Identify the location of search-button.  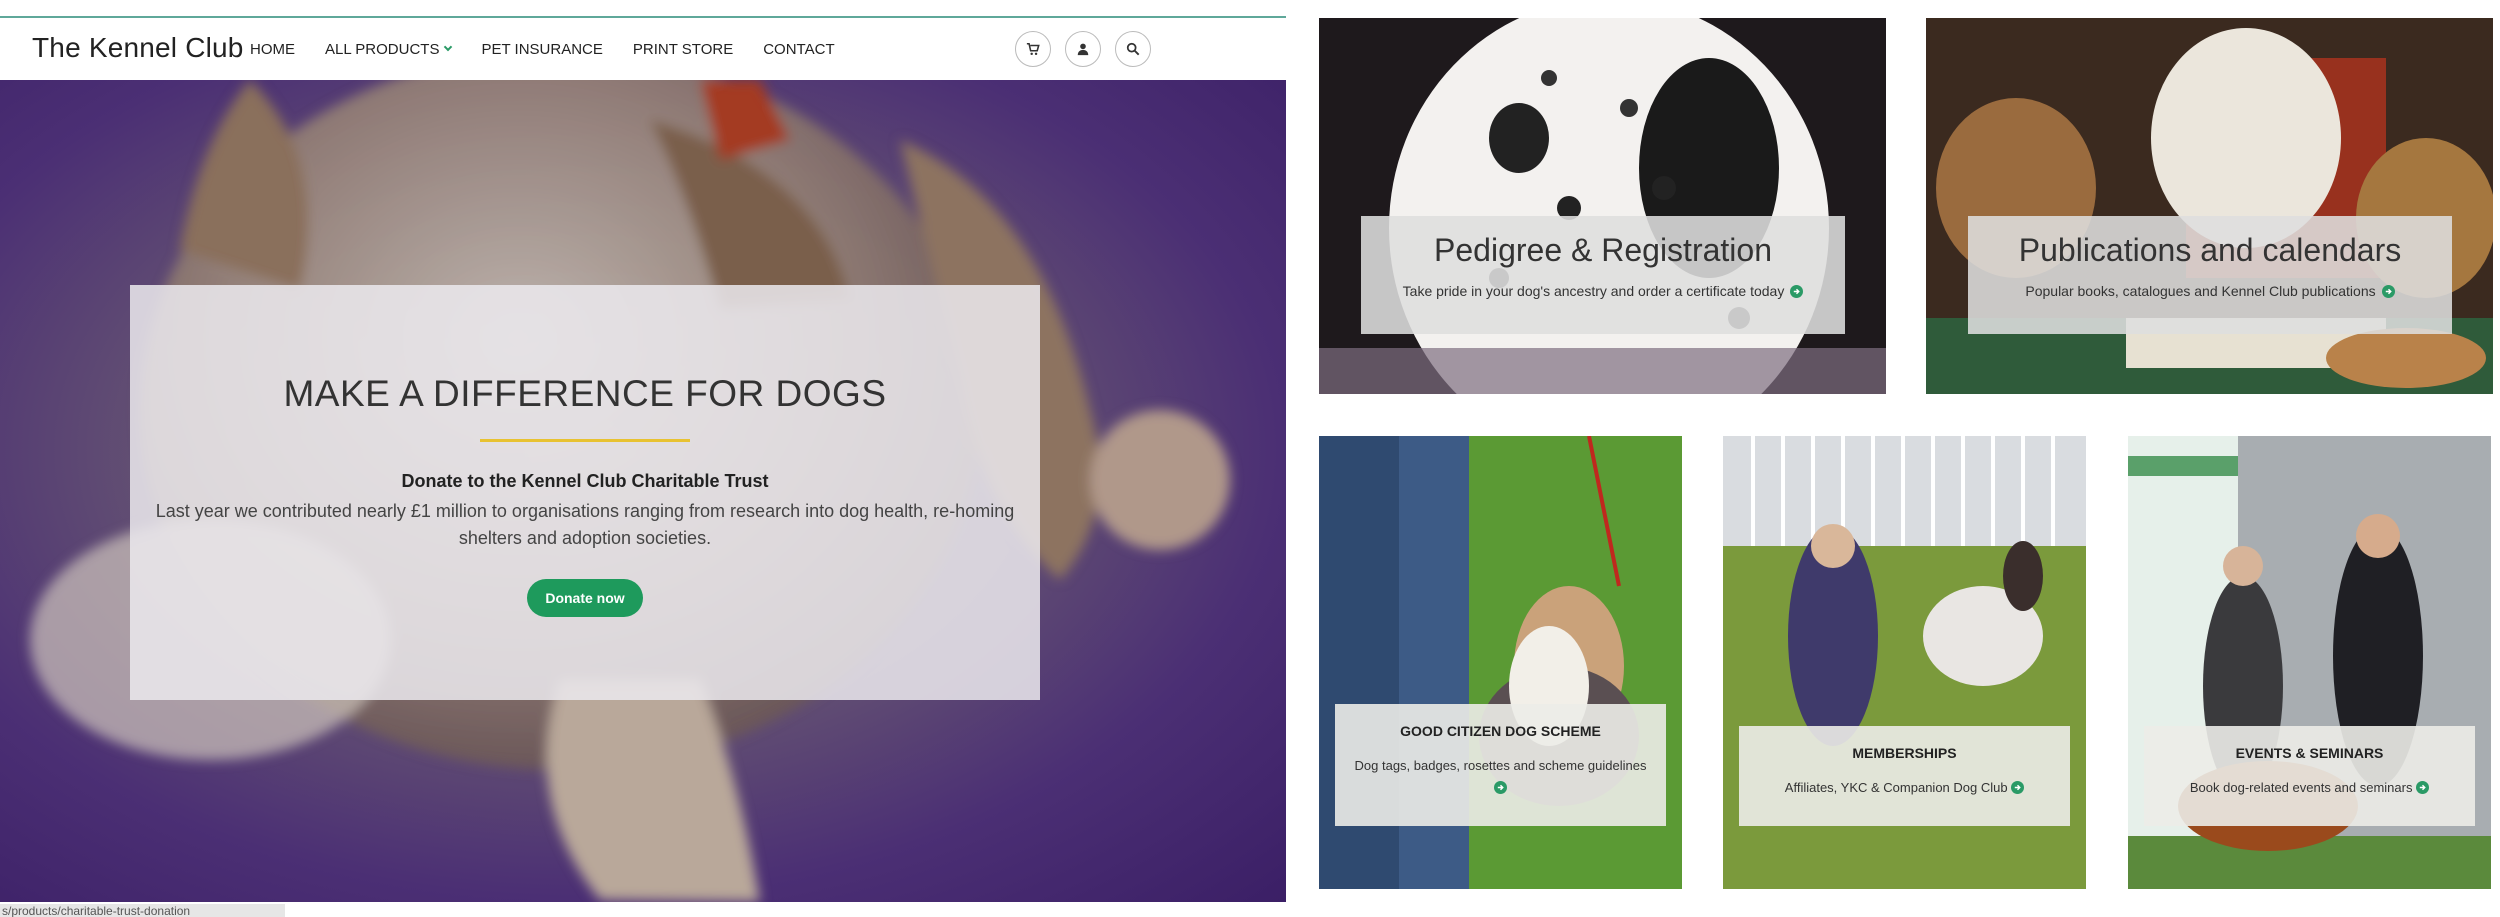
(1133, 49).